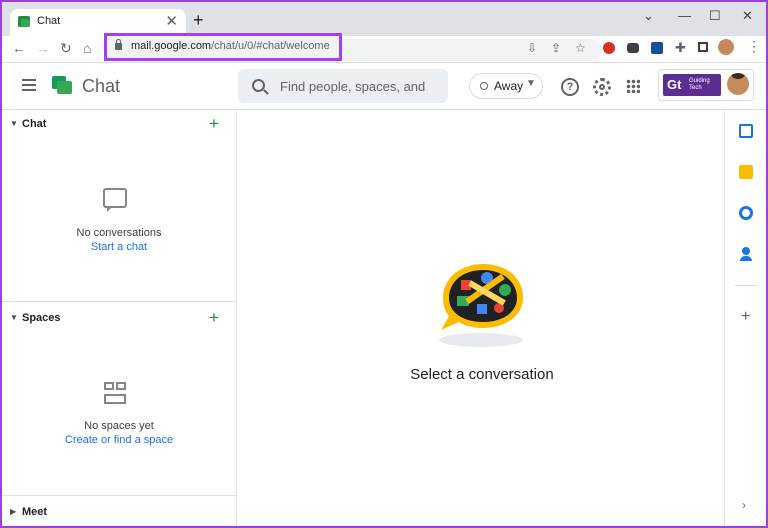 Image resolution: width=768 pixels, height=528 pixels. What do you see at coordinates (119, 233) in the screenshot?
I see `no-conversations-text: No conversations` at bounding box center [119, 233].